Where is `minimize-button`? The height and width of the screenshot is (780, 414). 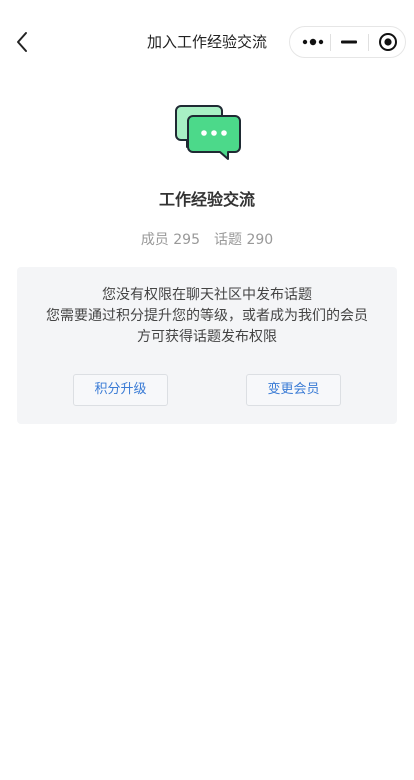
minimize-button is located at coordinates (349, 42).